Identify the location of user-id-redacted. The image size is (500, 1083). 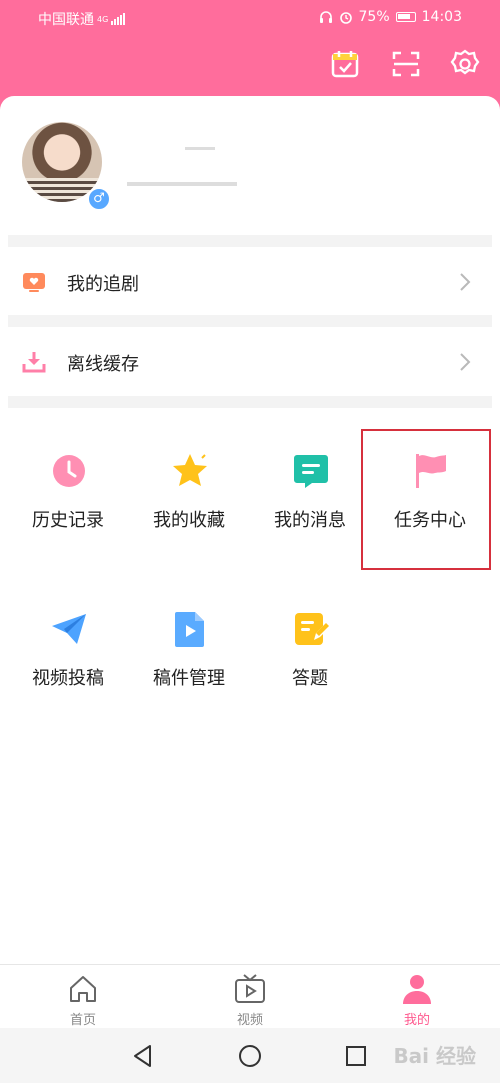
(182, 184).